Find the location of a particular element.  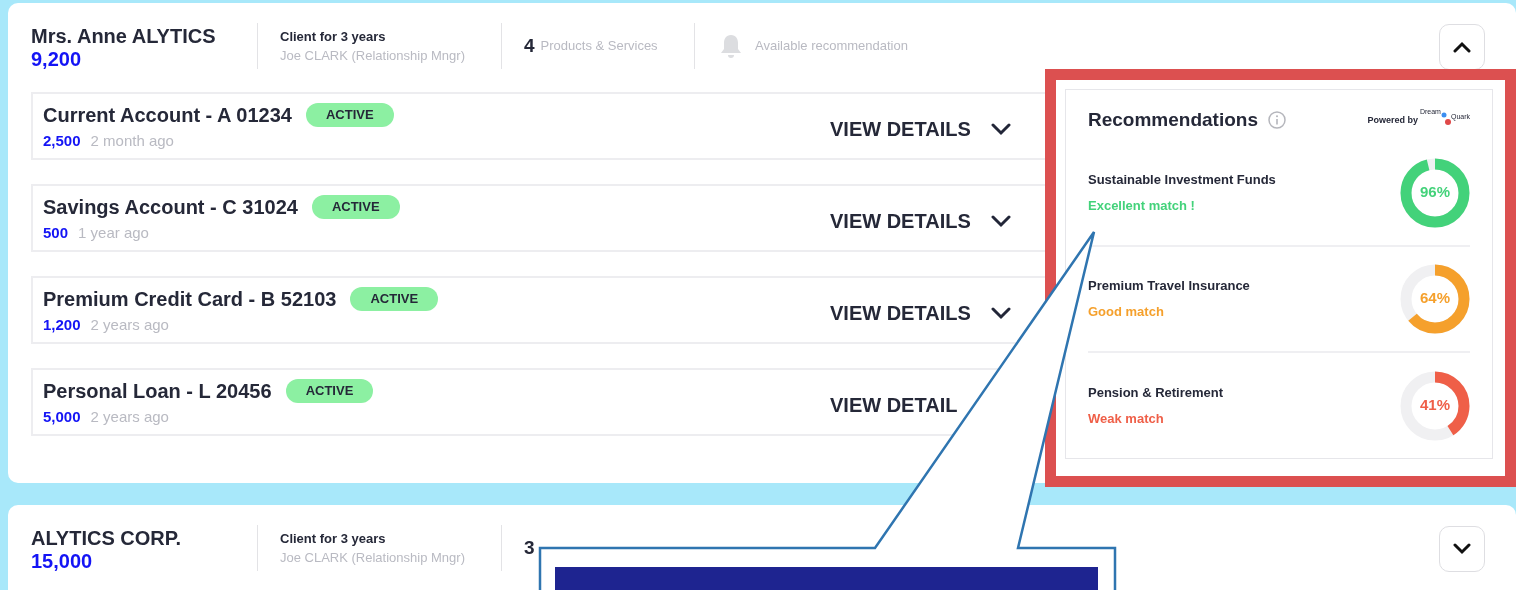

recommendation-name: Sustainable Investment Funds is located at coordinates (1182, 180).